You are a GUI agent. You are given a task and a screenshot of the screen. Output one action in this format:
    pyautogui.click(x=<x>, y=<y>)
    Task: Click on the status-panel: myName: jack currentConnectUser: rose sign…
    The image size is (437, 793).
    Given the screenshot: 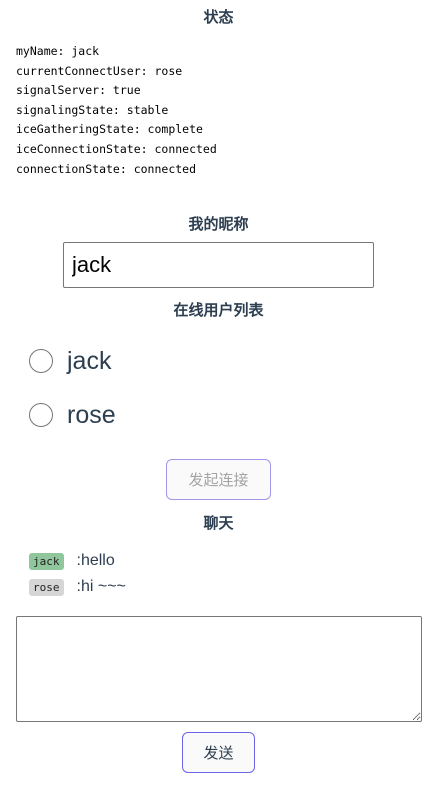 What is the action you would take?
    pyautogui.click(x=116, y=110)
    